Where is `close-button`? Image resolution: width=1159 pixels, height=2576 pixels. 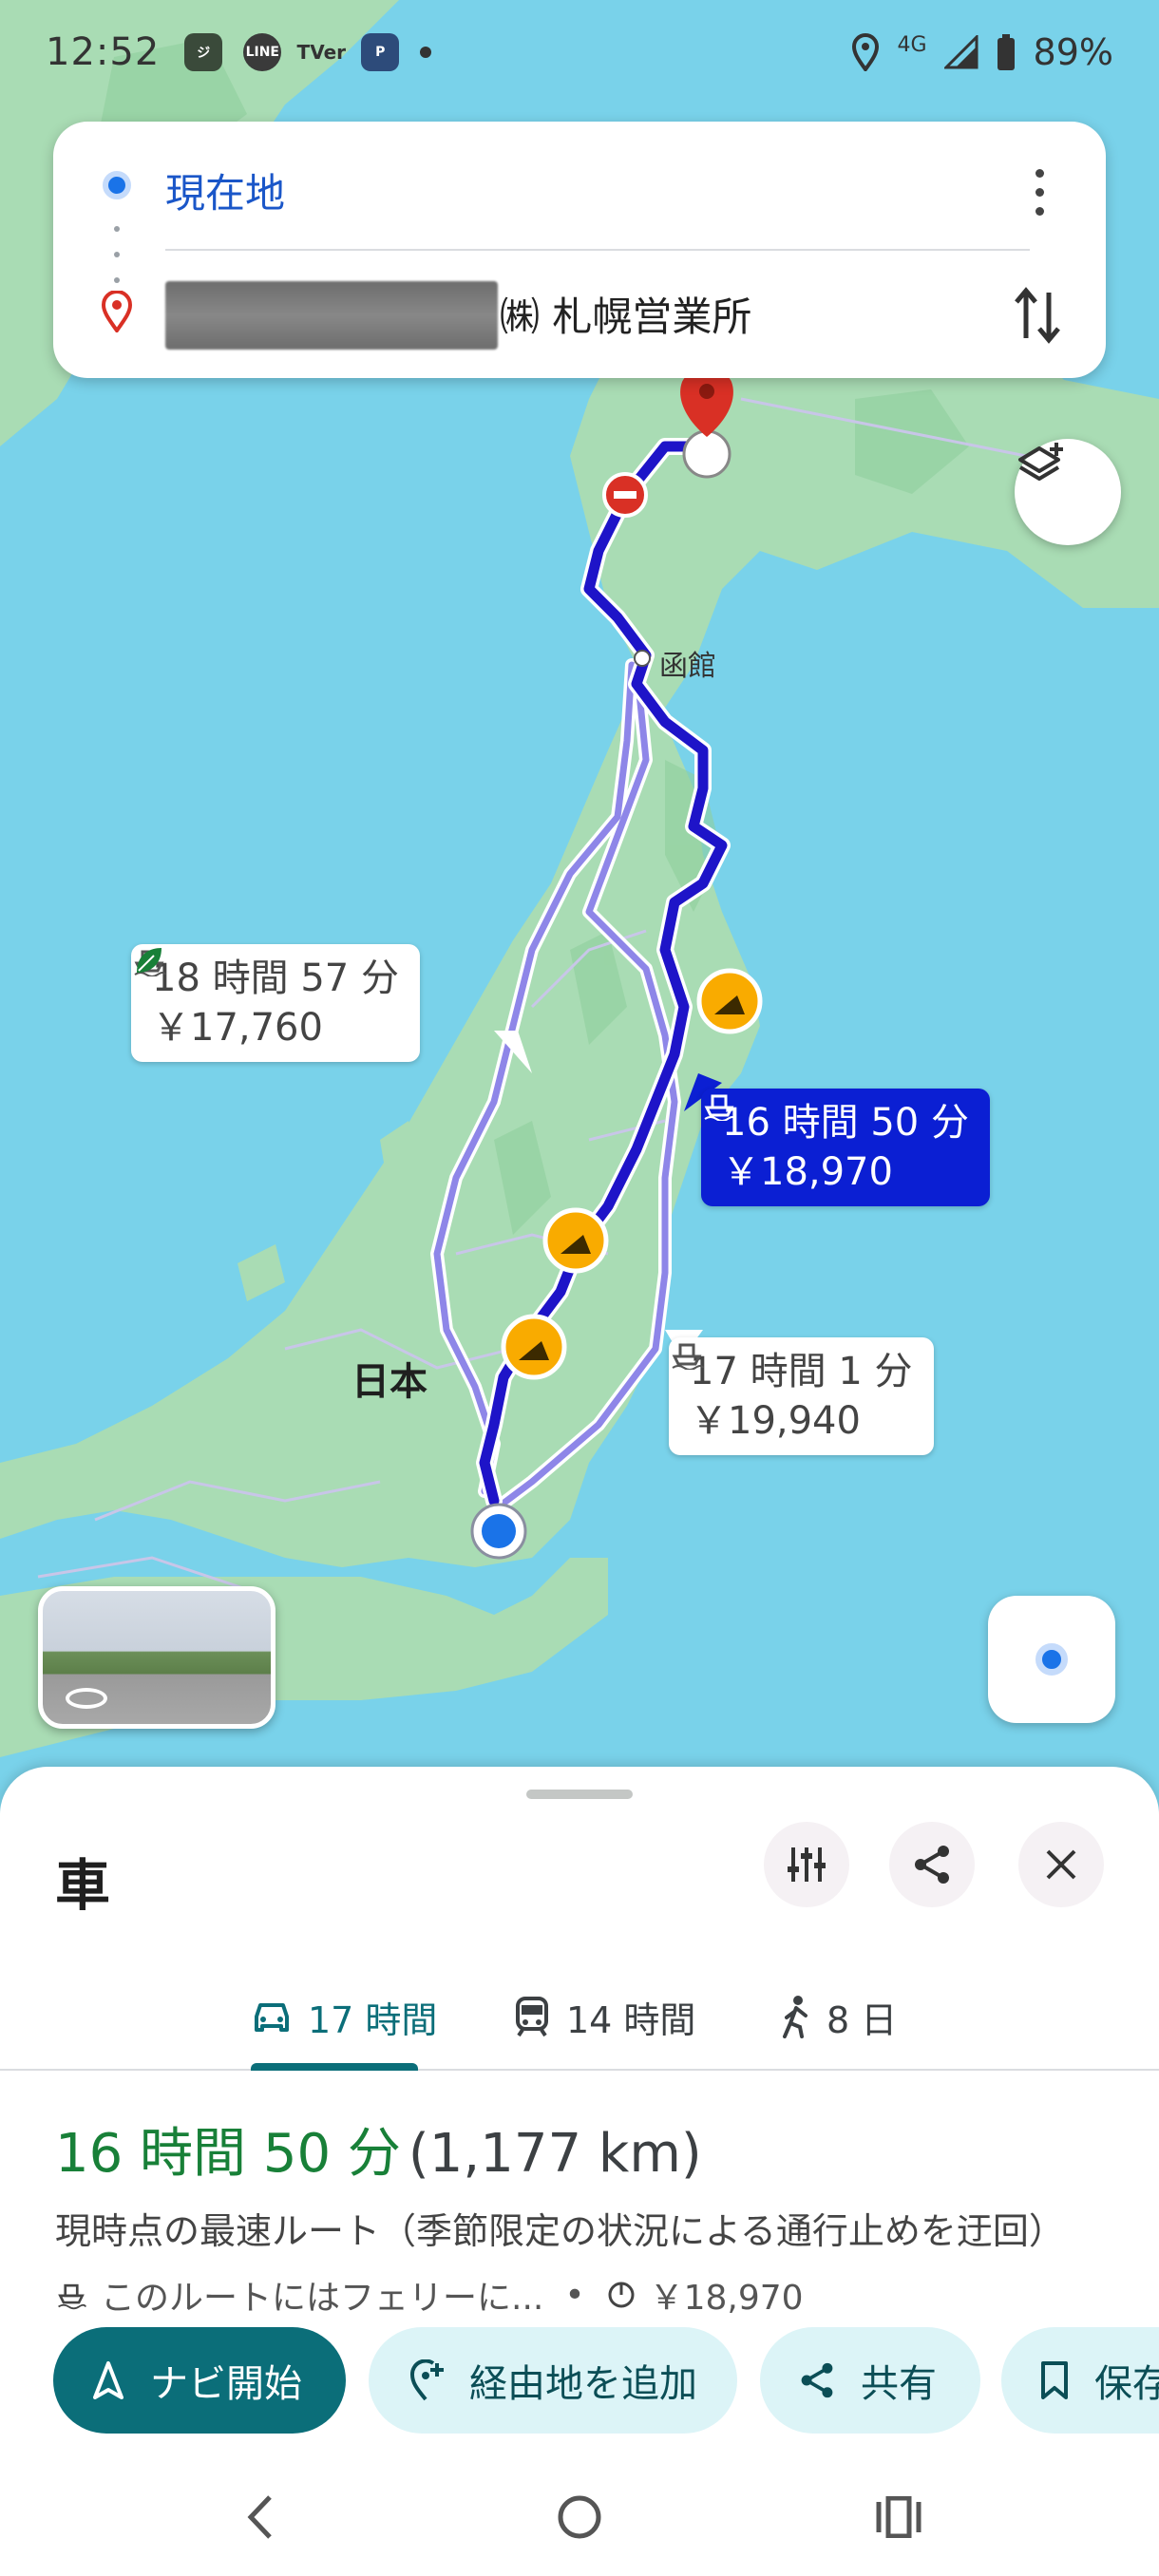 close-button is located at coordinates (1061, 1864).